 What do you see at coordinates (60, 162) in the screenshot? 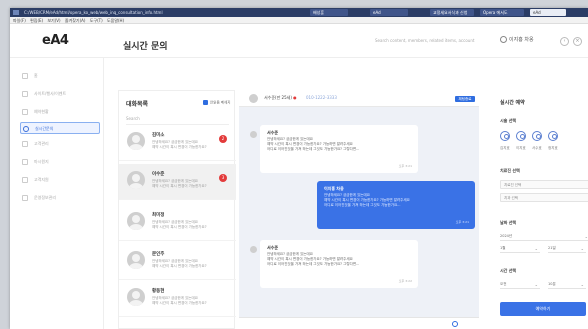
I see `sidebar-item-marketing: 마시원지` at bounding box center [60, 162].